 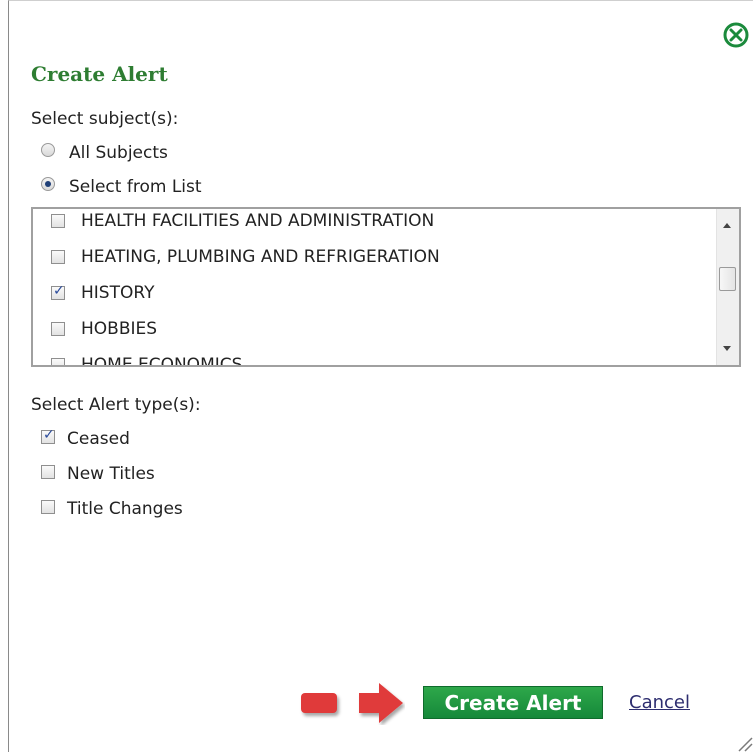 What do you see at coordinates (727, 348) in the screenshot?
I see `scroll-down-icon` at bounding box center [727, 348].